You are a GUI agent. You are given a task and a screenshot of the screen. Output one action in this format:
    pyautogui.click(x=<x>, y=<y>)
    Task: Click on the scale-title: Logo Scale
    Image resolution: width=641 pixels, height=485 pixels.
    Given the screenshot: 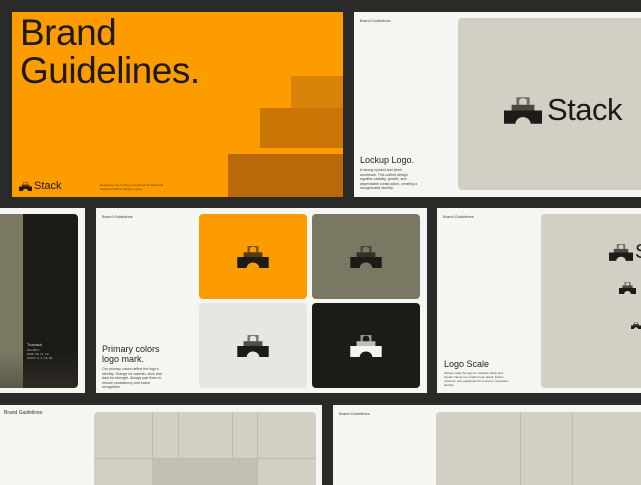 What is the action you would take?
    pyautogui.click(x=467, y=364)
    